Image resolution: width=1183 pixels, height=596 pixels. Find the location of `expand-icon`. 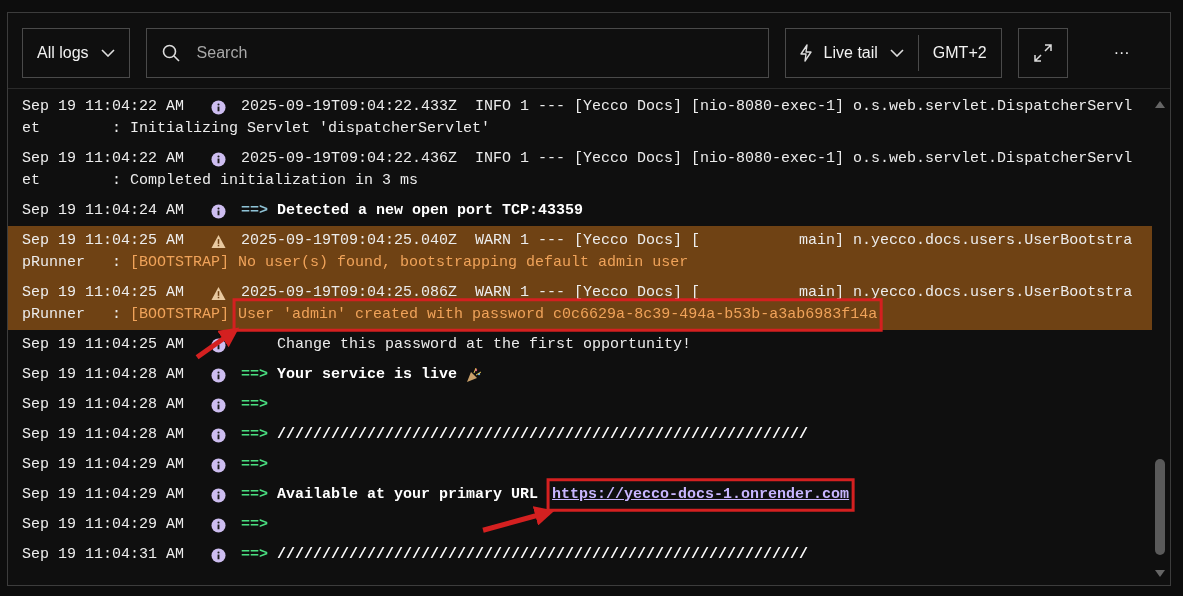

expand-icon is located at coordinates (1042, 53).